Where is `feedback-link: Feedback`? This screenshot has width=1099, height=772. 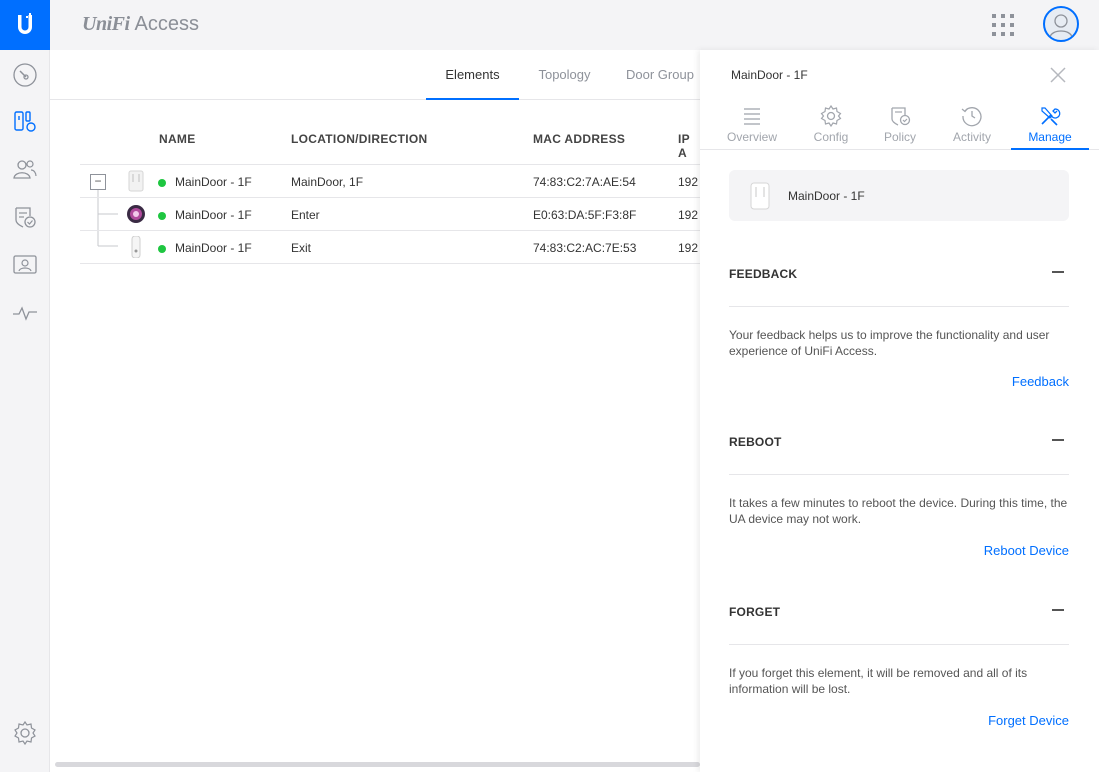
feedback-link: Feedback is located at coordinates (1040, 381).